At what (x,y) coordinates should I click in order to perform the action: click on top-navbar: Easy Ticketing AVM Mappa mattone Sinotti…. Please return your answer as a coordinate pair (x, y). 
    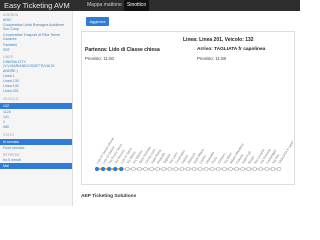
    Looking at the image, I should click on (150, 5).